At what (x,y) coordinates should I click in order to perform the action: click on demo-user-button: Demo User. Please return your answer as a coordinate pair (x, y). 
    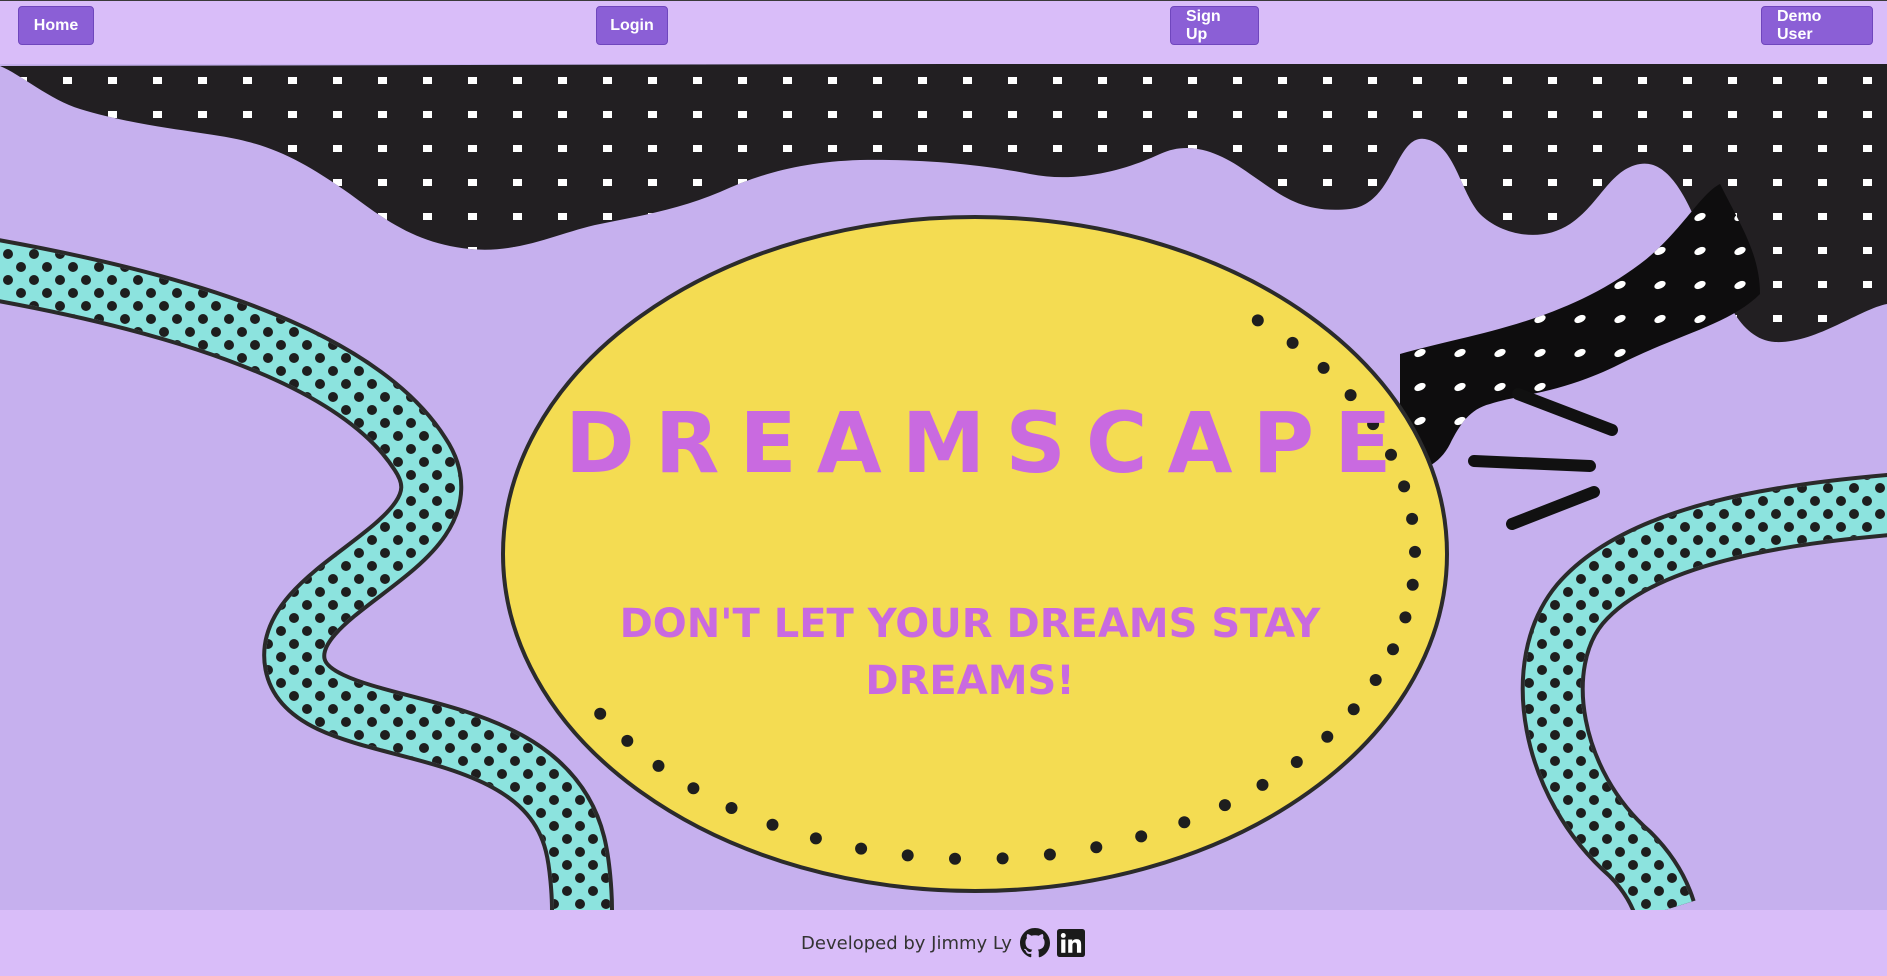
    Looking at the image, I should click on (1817, 25).